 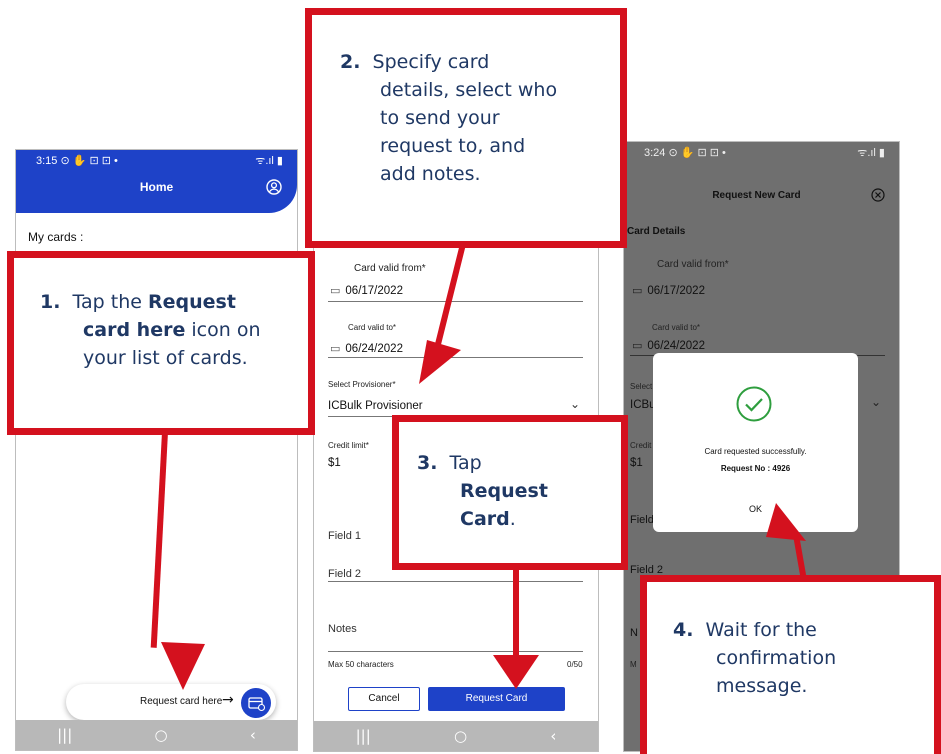 What do you see at coordinates (636, 463) in the screenshot?
I see `credit-limit-value: $1` at bounding box center [636, 463].